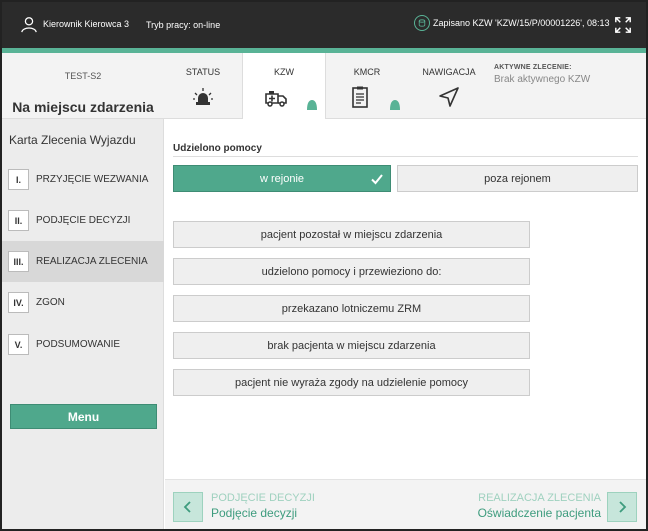 This screenshot has height=531, width=648. I want to click on prev-button, so click(188, 507).